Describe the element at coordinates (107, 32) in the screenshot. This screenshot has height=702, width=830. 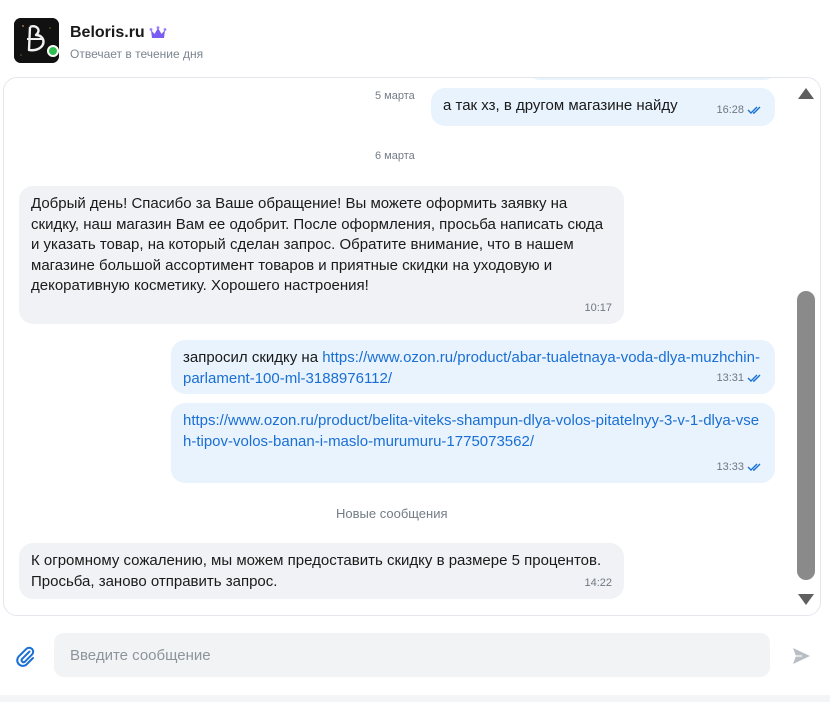
I see `shop-name: Beloris.ru` at that location.